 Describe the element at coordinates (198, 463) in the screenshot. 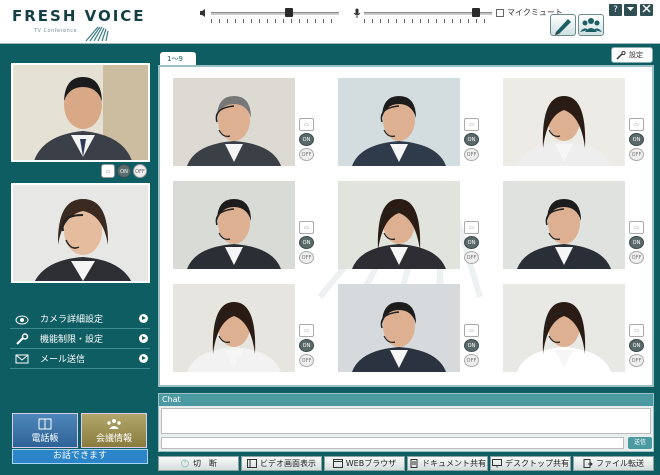

I see `disconnect-button: 切 断` at that location.